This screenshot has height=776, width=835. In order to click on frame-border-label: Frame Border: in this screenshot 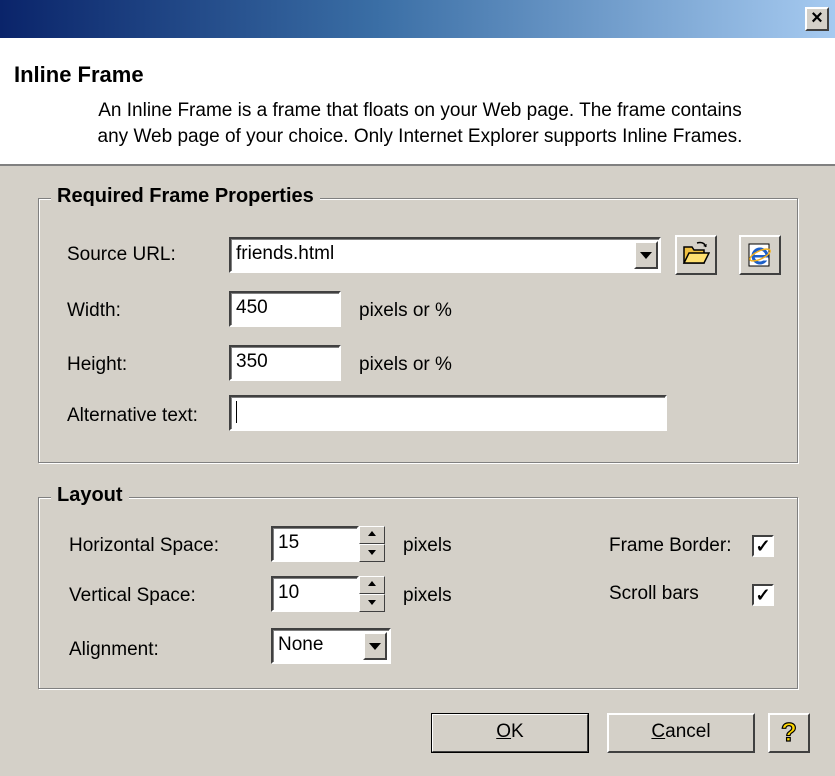, I will do `click(670, 545)`.